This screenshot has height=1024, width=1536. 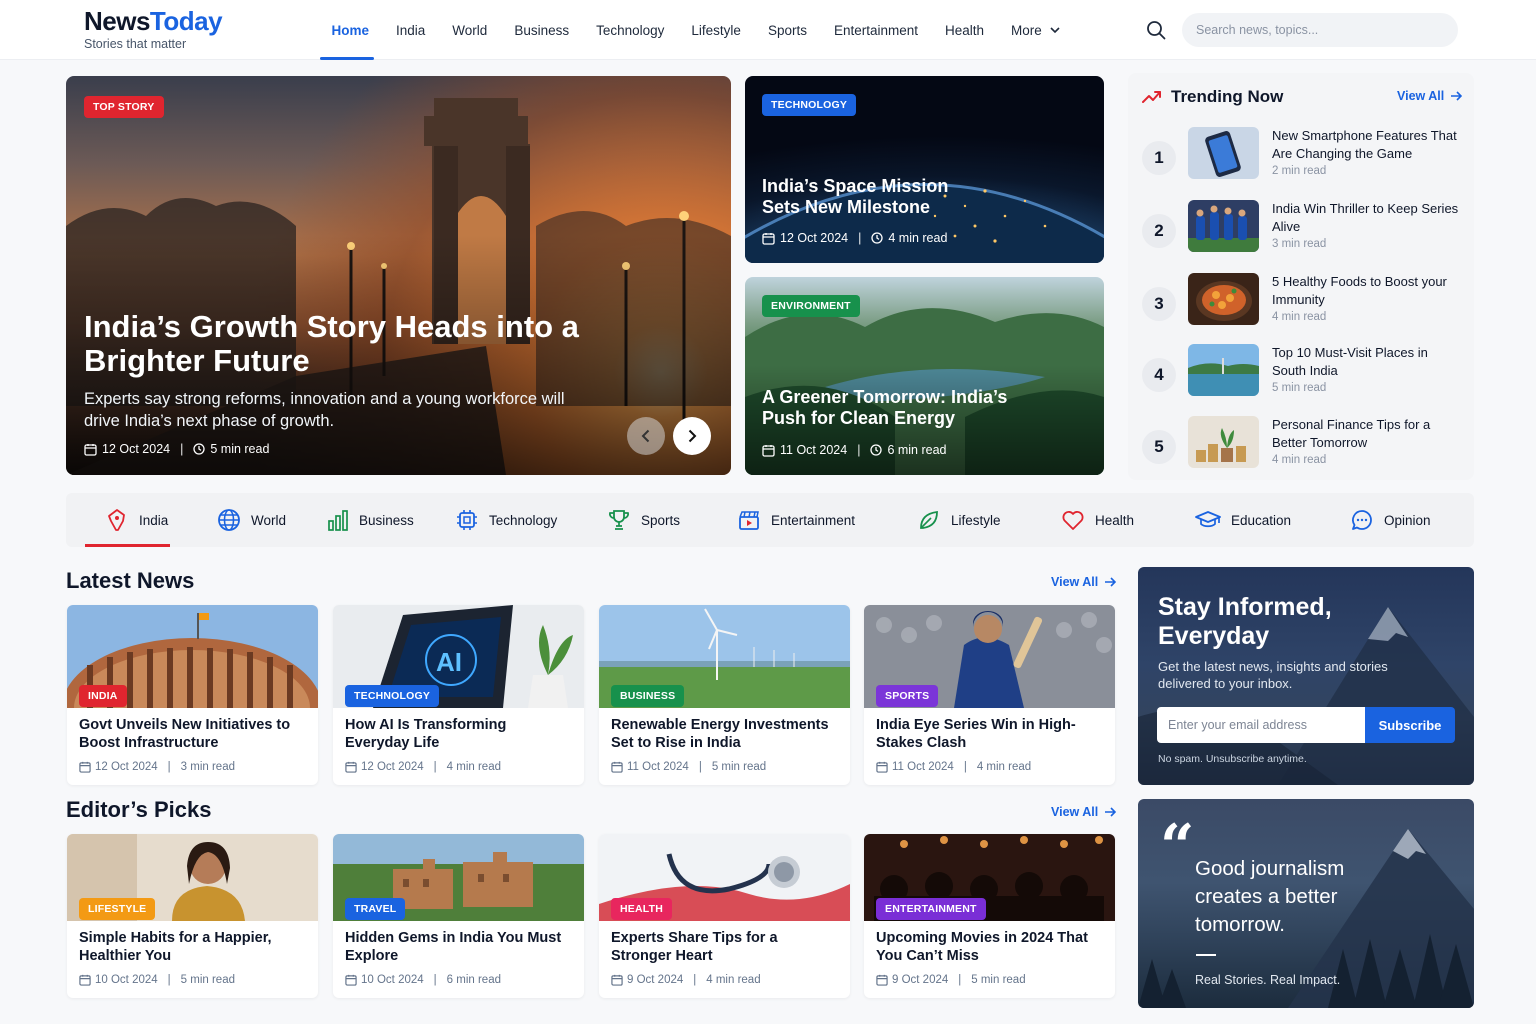 What do you see at coordinates (694, 947) in the screenshot?
I see `news-title: Experts Share Tips for a Stronger Heart` at bounding box center [694, 947].